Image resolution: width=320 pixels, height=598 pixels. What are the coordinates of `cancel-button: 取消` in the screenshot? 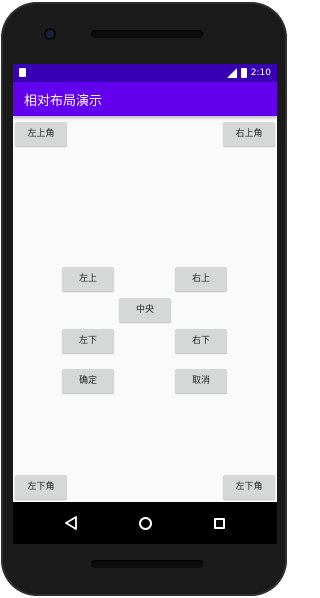 It's located at (201, 381).